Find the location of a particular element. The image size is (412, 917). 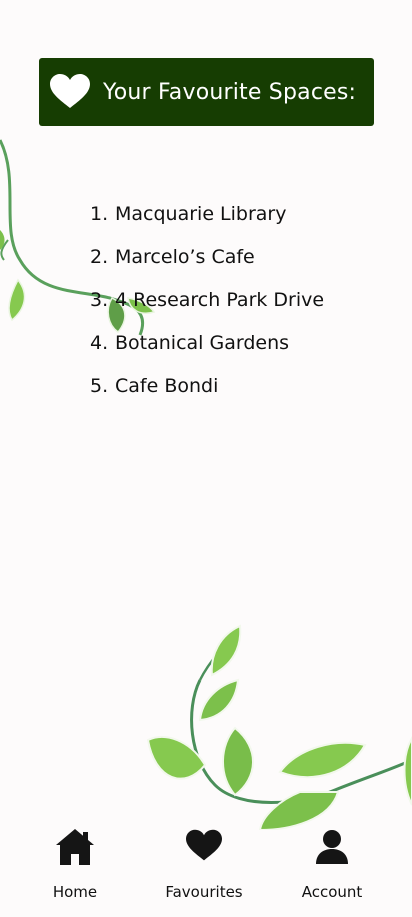

person-icon is located at coordinates (332, 847).